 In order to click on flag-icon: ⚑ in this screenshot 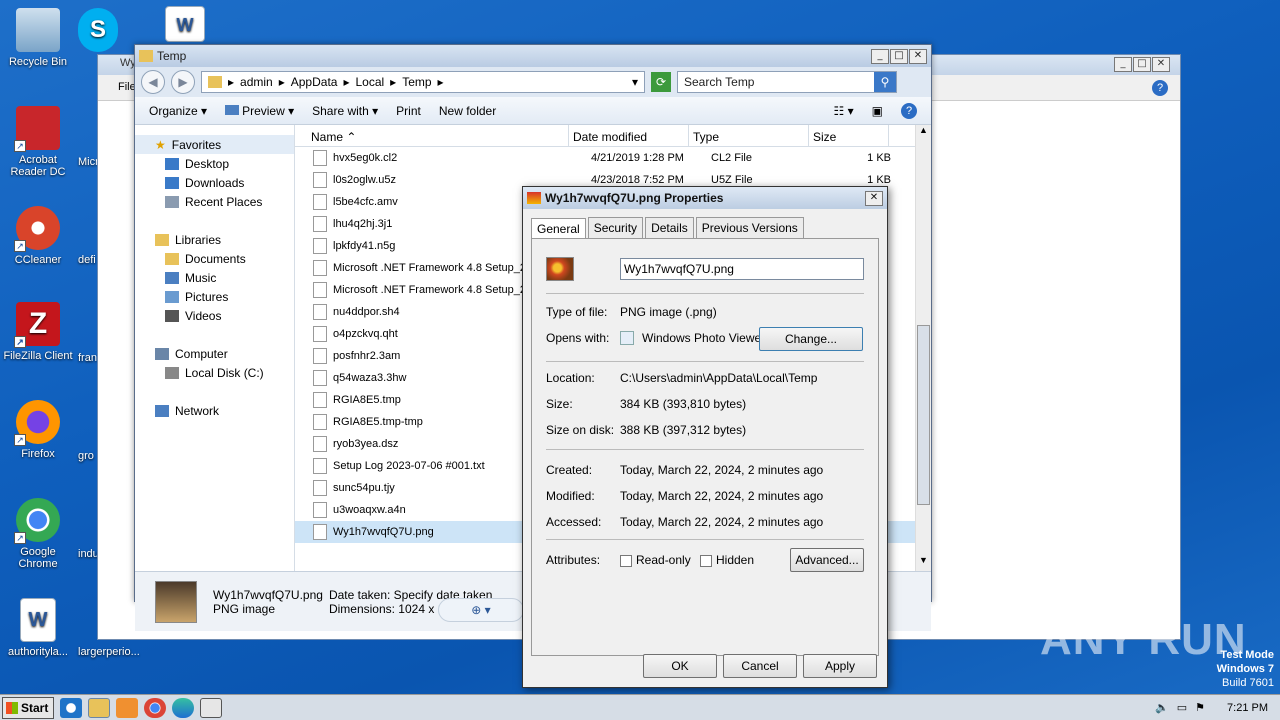, I will do `click(1200, 707)`.